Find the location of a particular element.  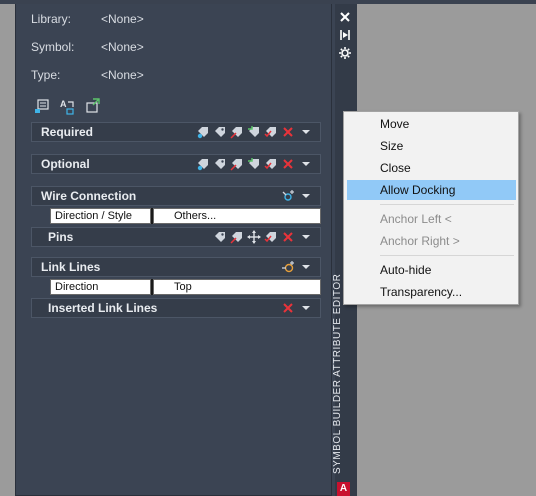

convert-text-icon: A is located at coordinates (67, 106).